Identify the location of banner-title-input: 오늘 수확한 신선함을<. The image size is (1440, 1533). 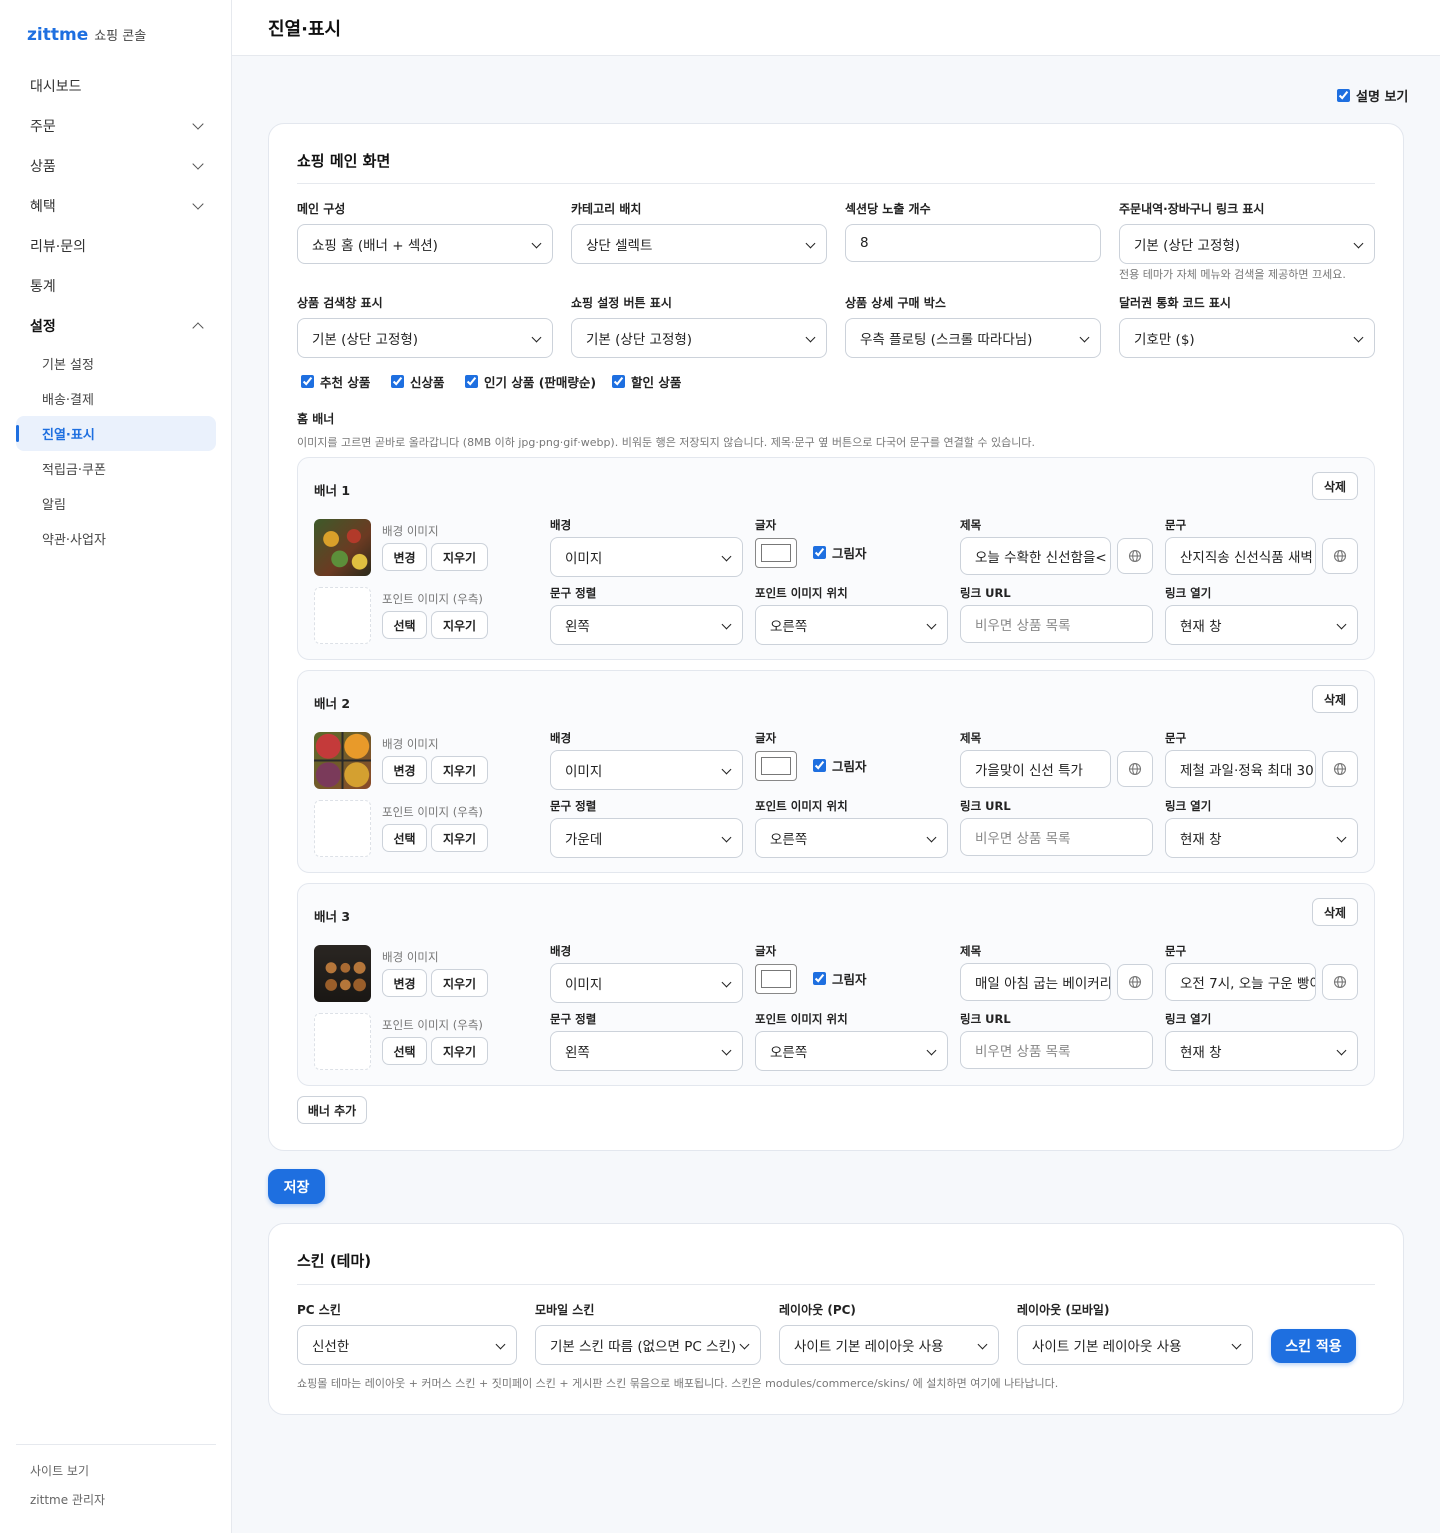
(1035, 556).